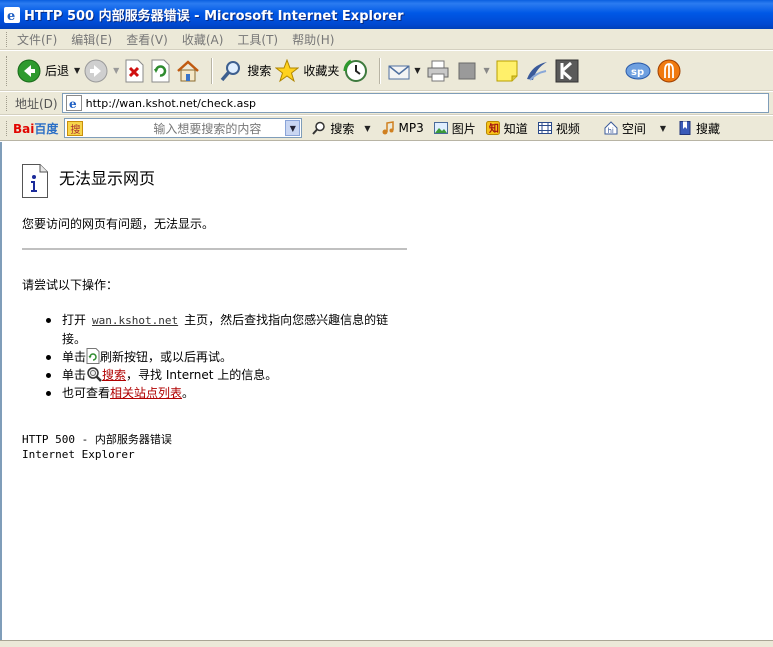 Image resolution: width=773 pixels, height=647 pixels. I want to click on space-icon: hi, so click(611, 128).